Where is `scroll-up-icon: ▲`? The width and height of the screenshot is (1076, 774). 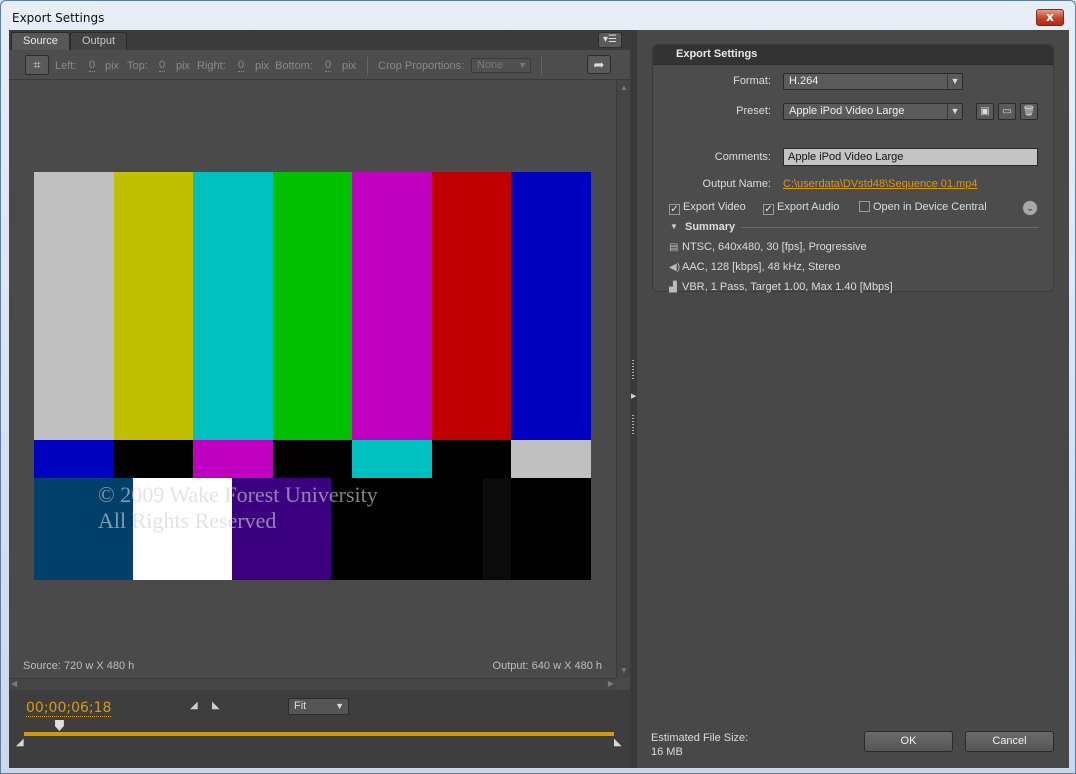 scroll-up-icon: ▲ is located at coordinates (624, 87).